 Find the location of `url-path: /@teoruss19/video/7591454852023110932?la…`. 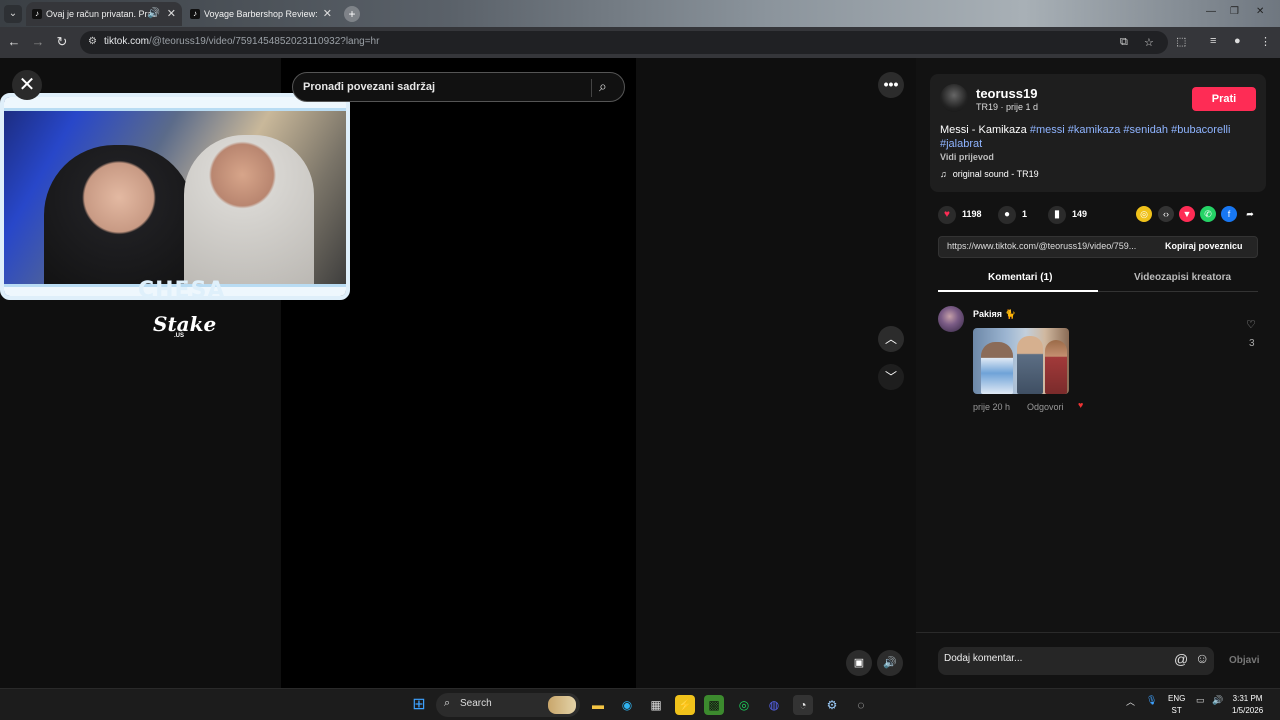

url-path: /@teoruss19/video/7591454852023110932?la… is located at coordinates (264, 41).